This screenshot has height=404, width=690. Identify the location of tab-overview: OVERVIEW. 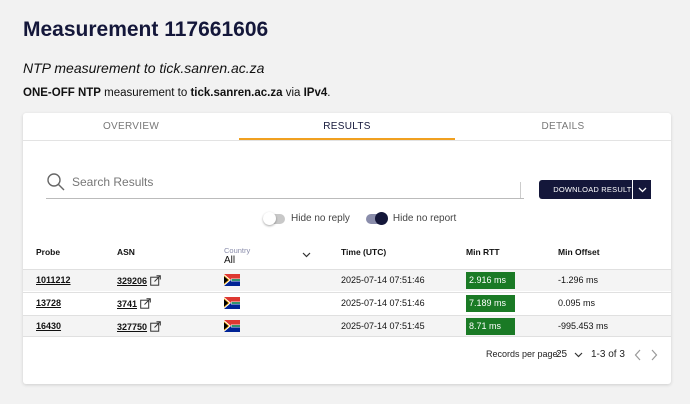
(131, 126).